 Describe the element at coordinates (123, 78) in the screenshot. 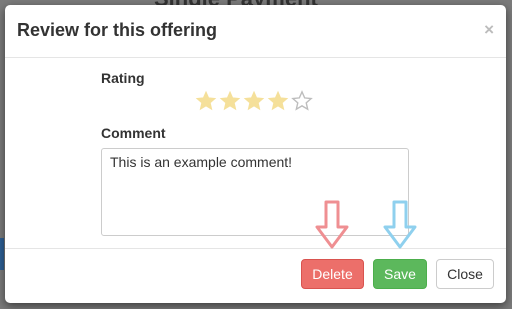

I see `rating-label: Rating` at that location.